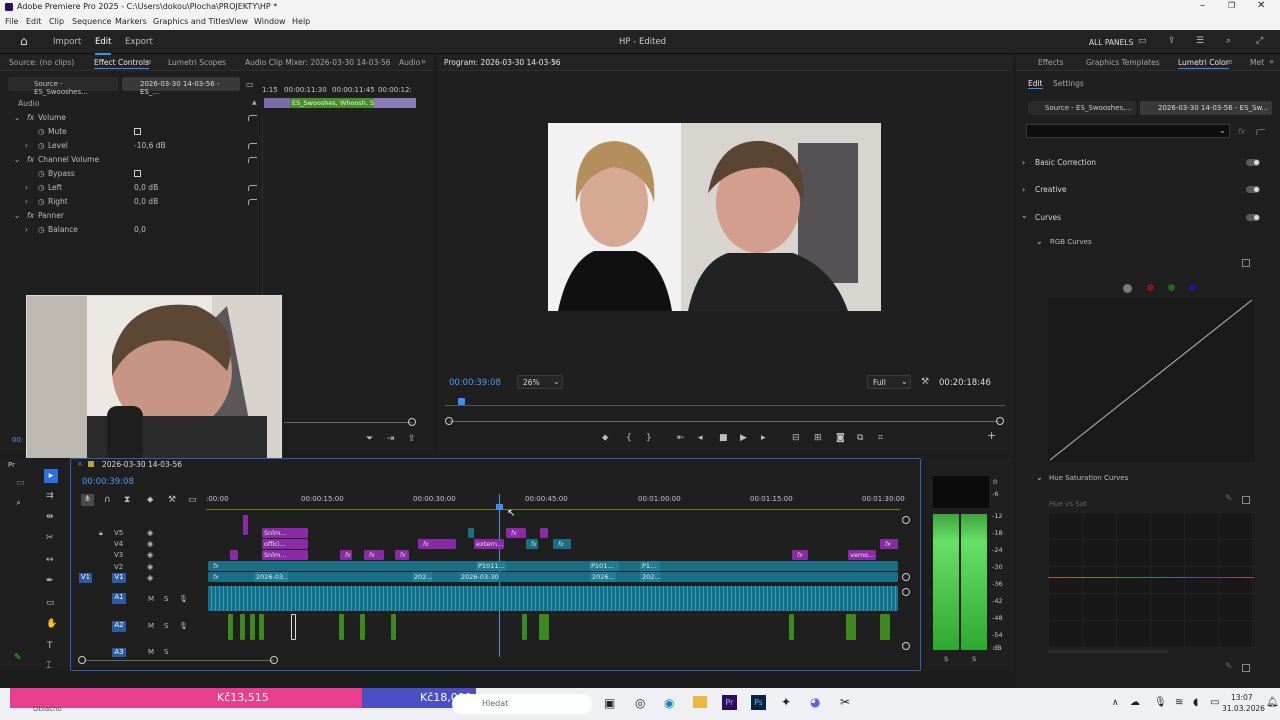 The height and width of the screenshot is (720, 1280). Describe the element at coordinates (151, 652) in the screenshot. I see `mute-a3-button: M` at that location.